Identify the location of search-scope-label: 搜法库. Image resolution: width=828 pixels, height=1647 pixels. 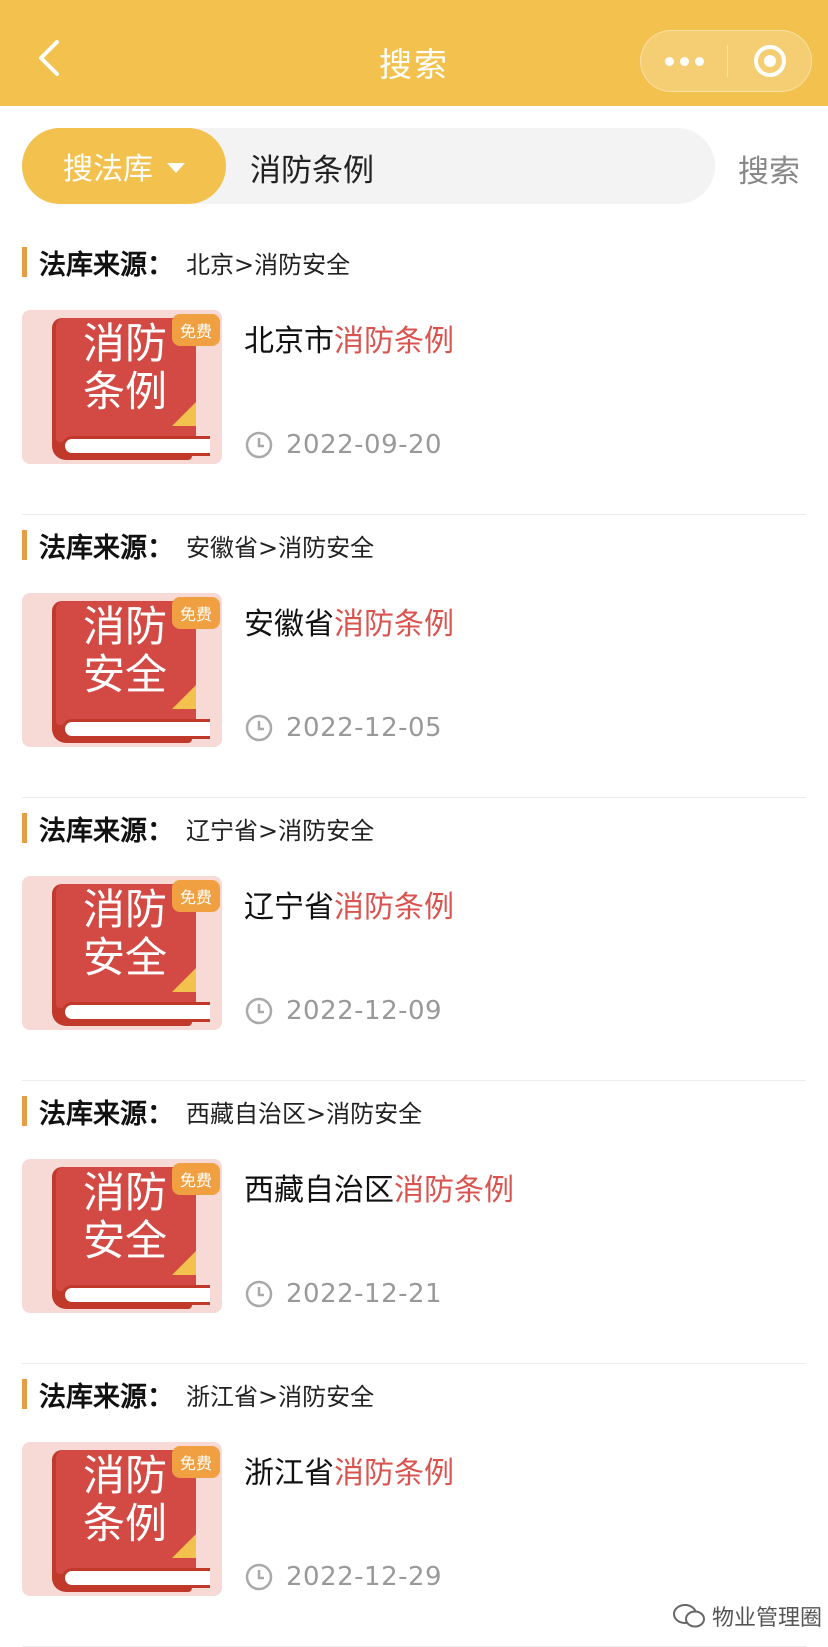
(108, 169).